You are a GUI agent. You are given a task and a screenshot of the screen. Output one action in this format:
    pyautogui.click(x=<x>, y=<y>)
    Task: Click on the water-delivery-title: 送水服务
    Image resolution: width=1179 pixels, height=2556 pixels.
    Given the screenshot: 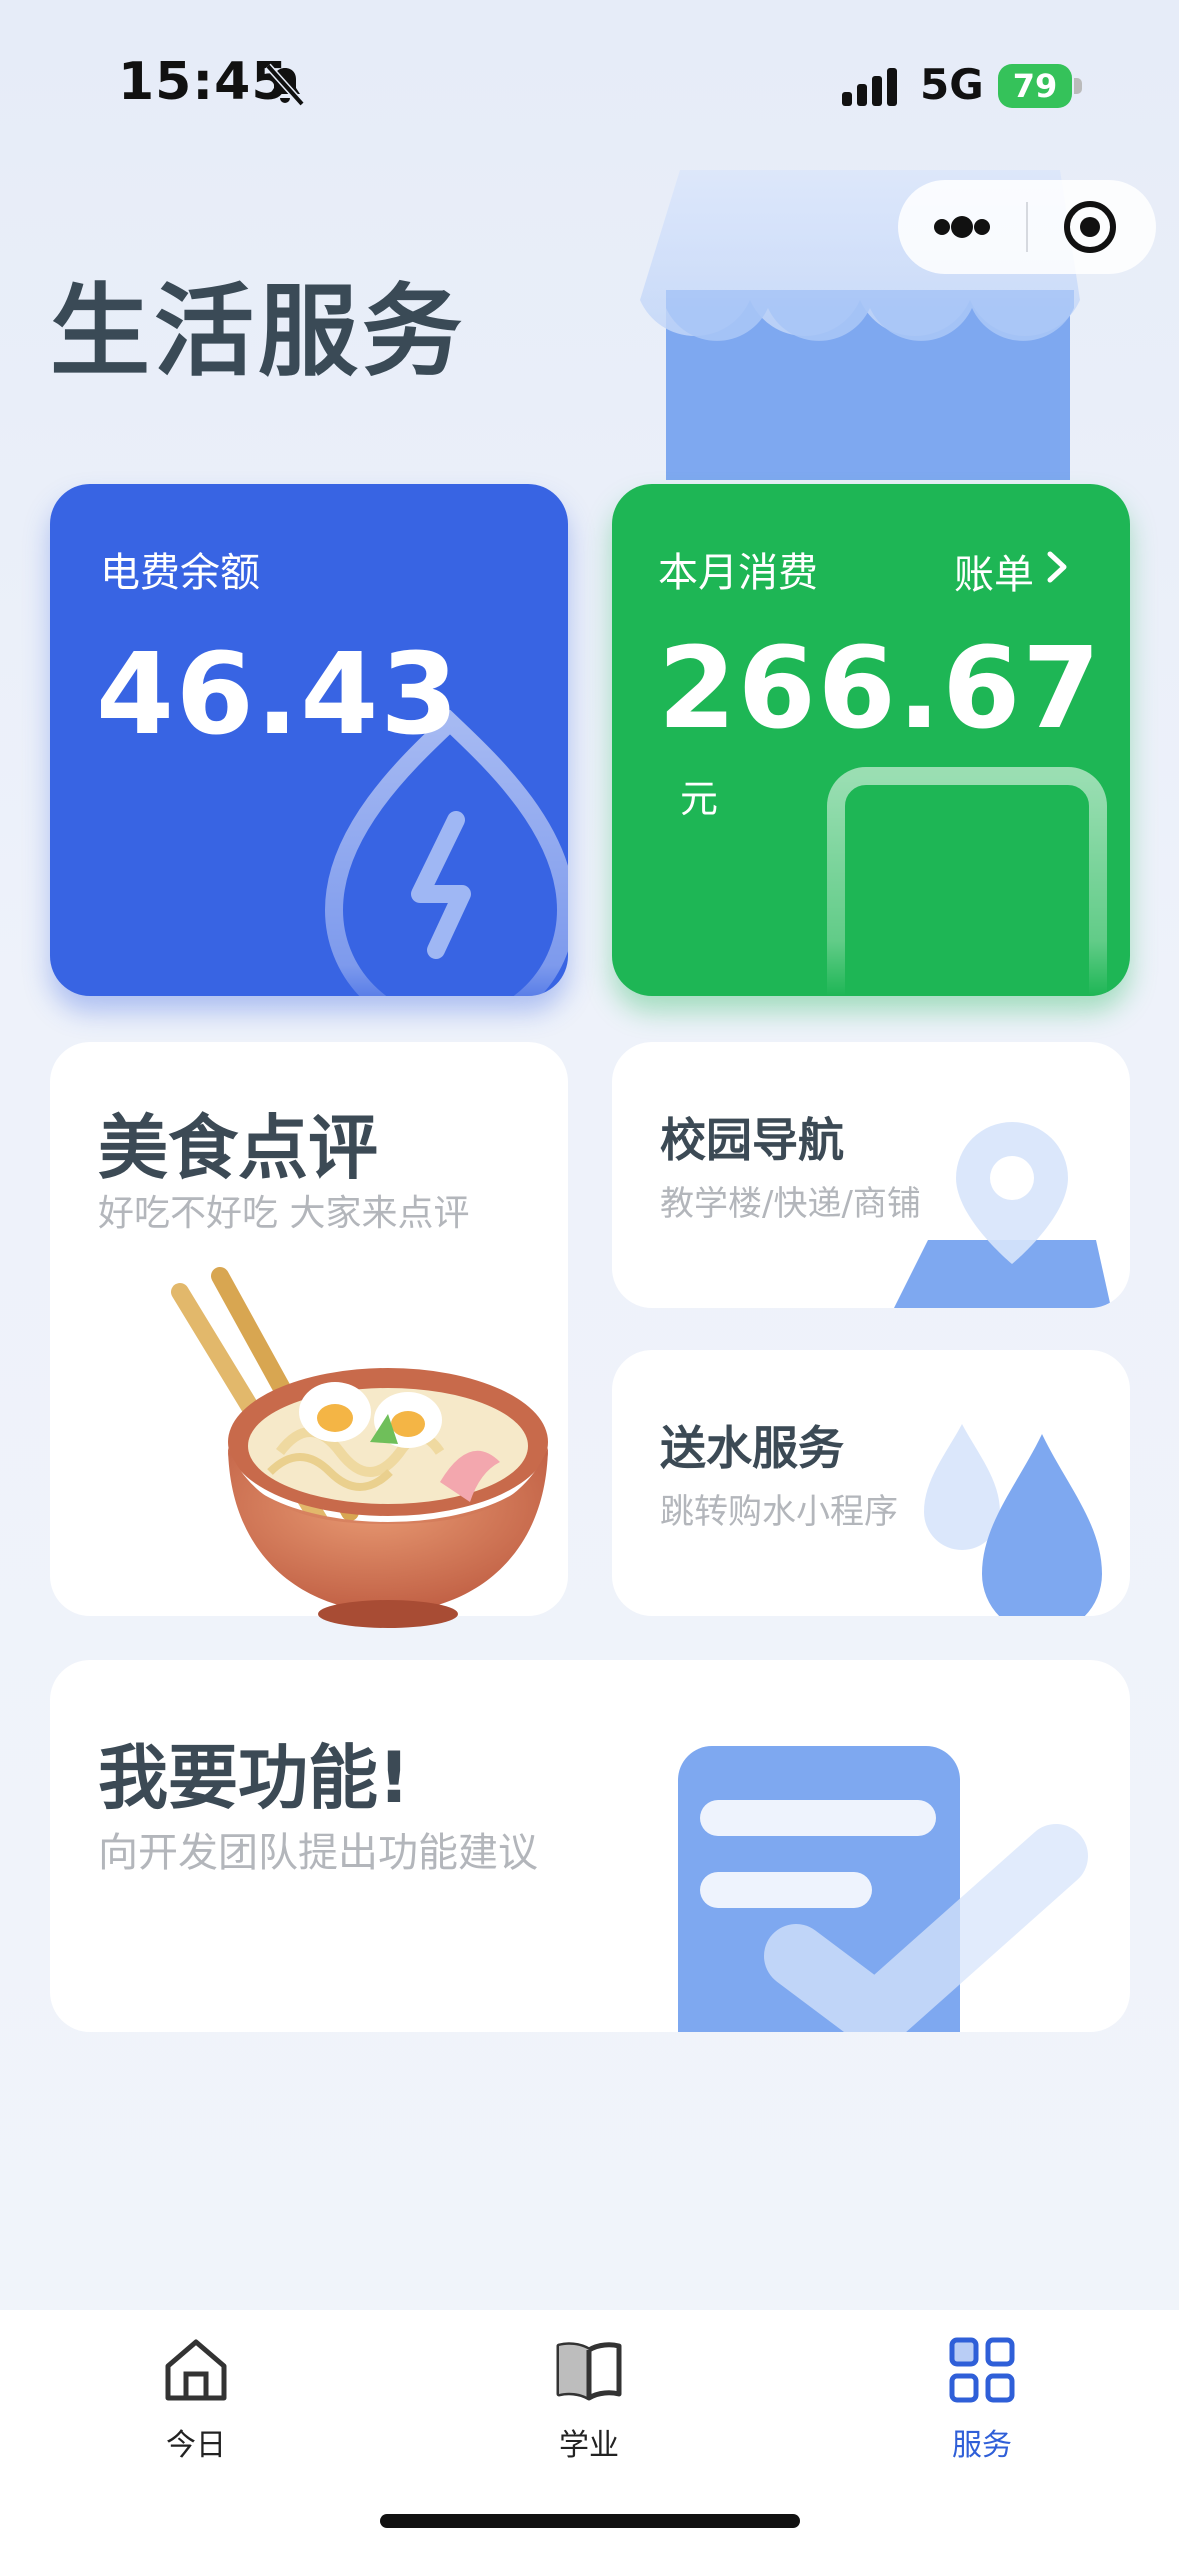 What is the action you would take?
    pyautogui.click(x=752, y=1448)
    